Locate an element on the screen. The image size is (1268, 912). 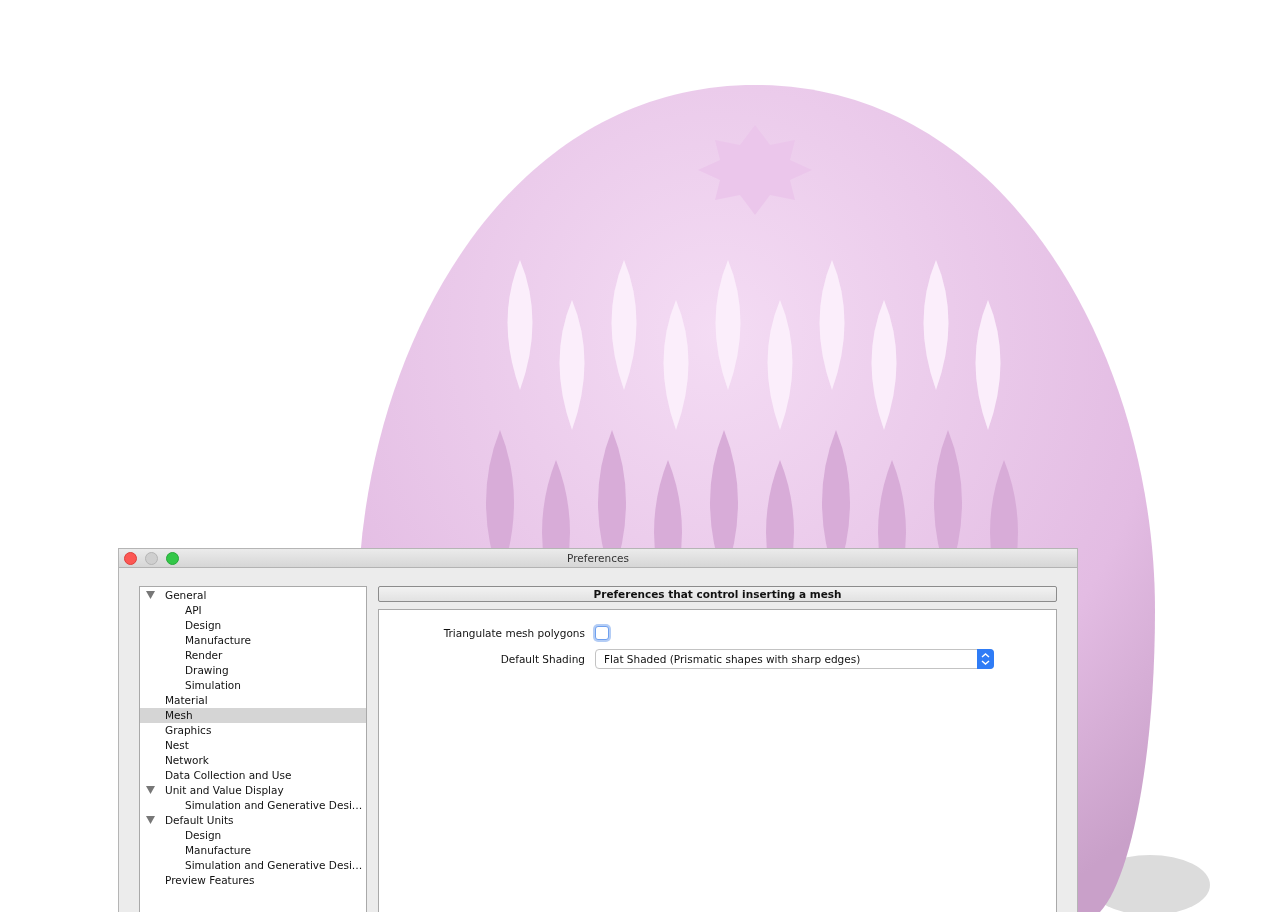
shading-dropdown: Flat Shaded (Prismatic shapes with sharp edges) is located at coordinates (794, 659).